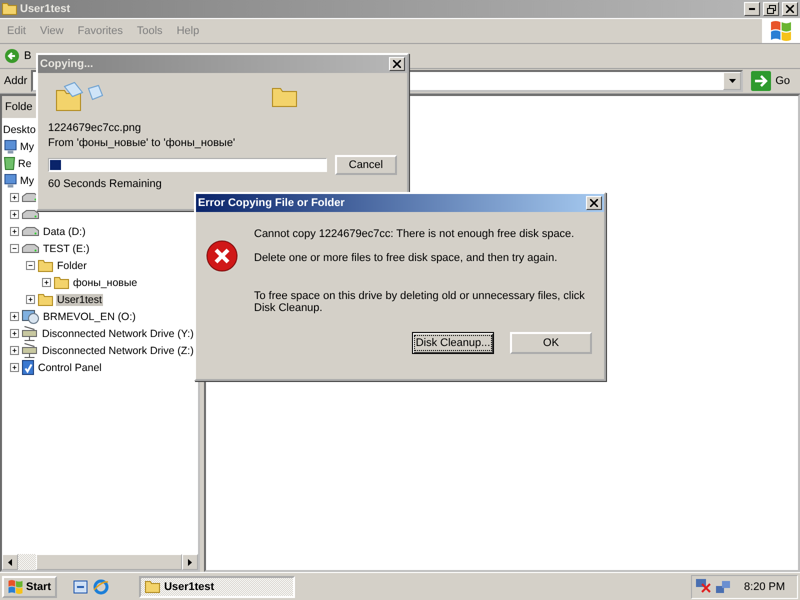 The height and width of the screenshot is (600, 800). I want to click on clock: 8:20 PM, so click(764, 586).